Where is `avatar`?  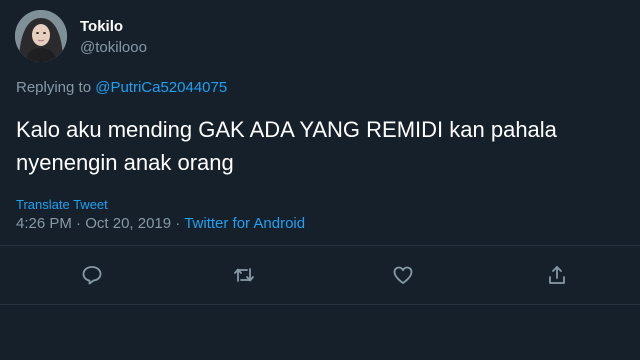 avatar is located at coordinates (41, 36).